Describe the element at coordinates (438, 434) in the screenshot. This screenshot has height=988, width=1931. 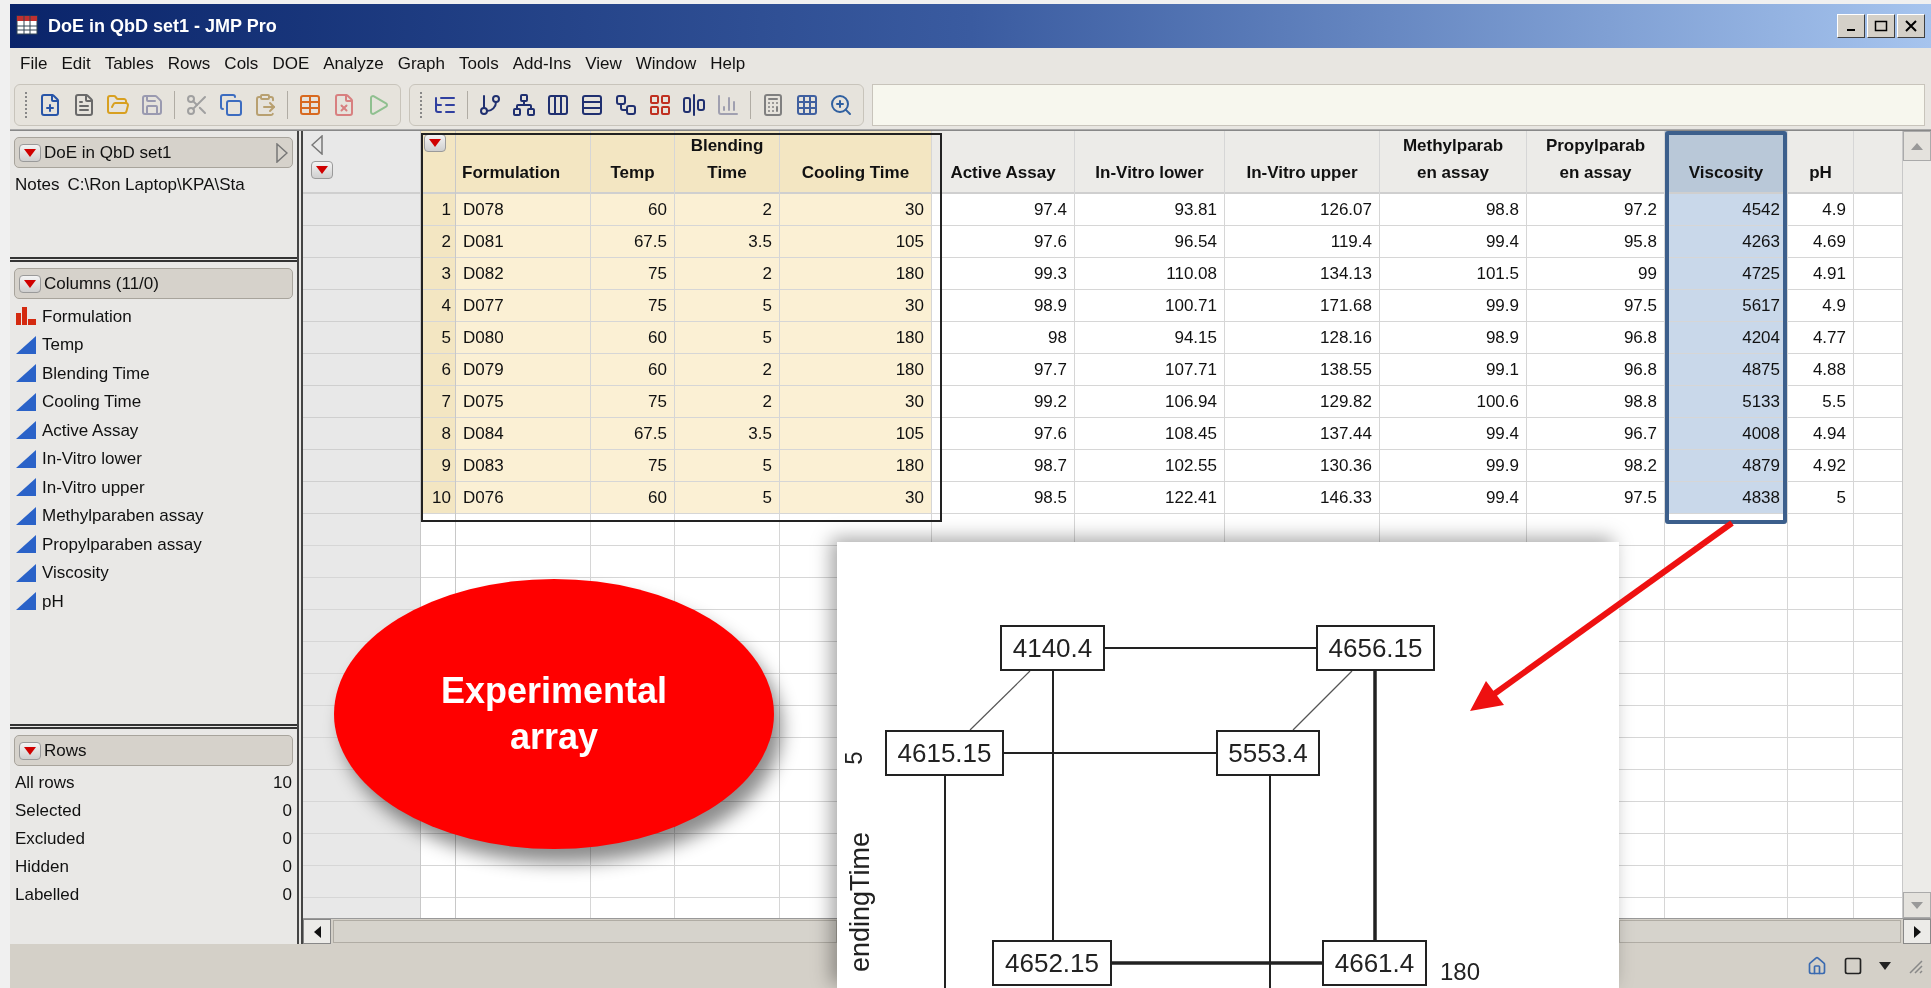
I see `row-number: 8` at that location.